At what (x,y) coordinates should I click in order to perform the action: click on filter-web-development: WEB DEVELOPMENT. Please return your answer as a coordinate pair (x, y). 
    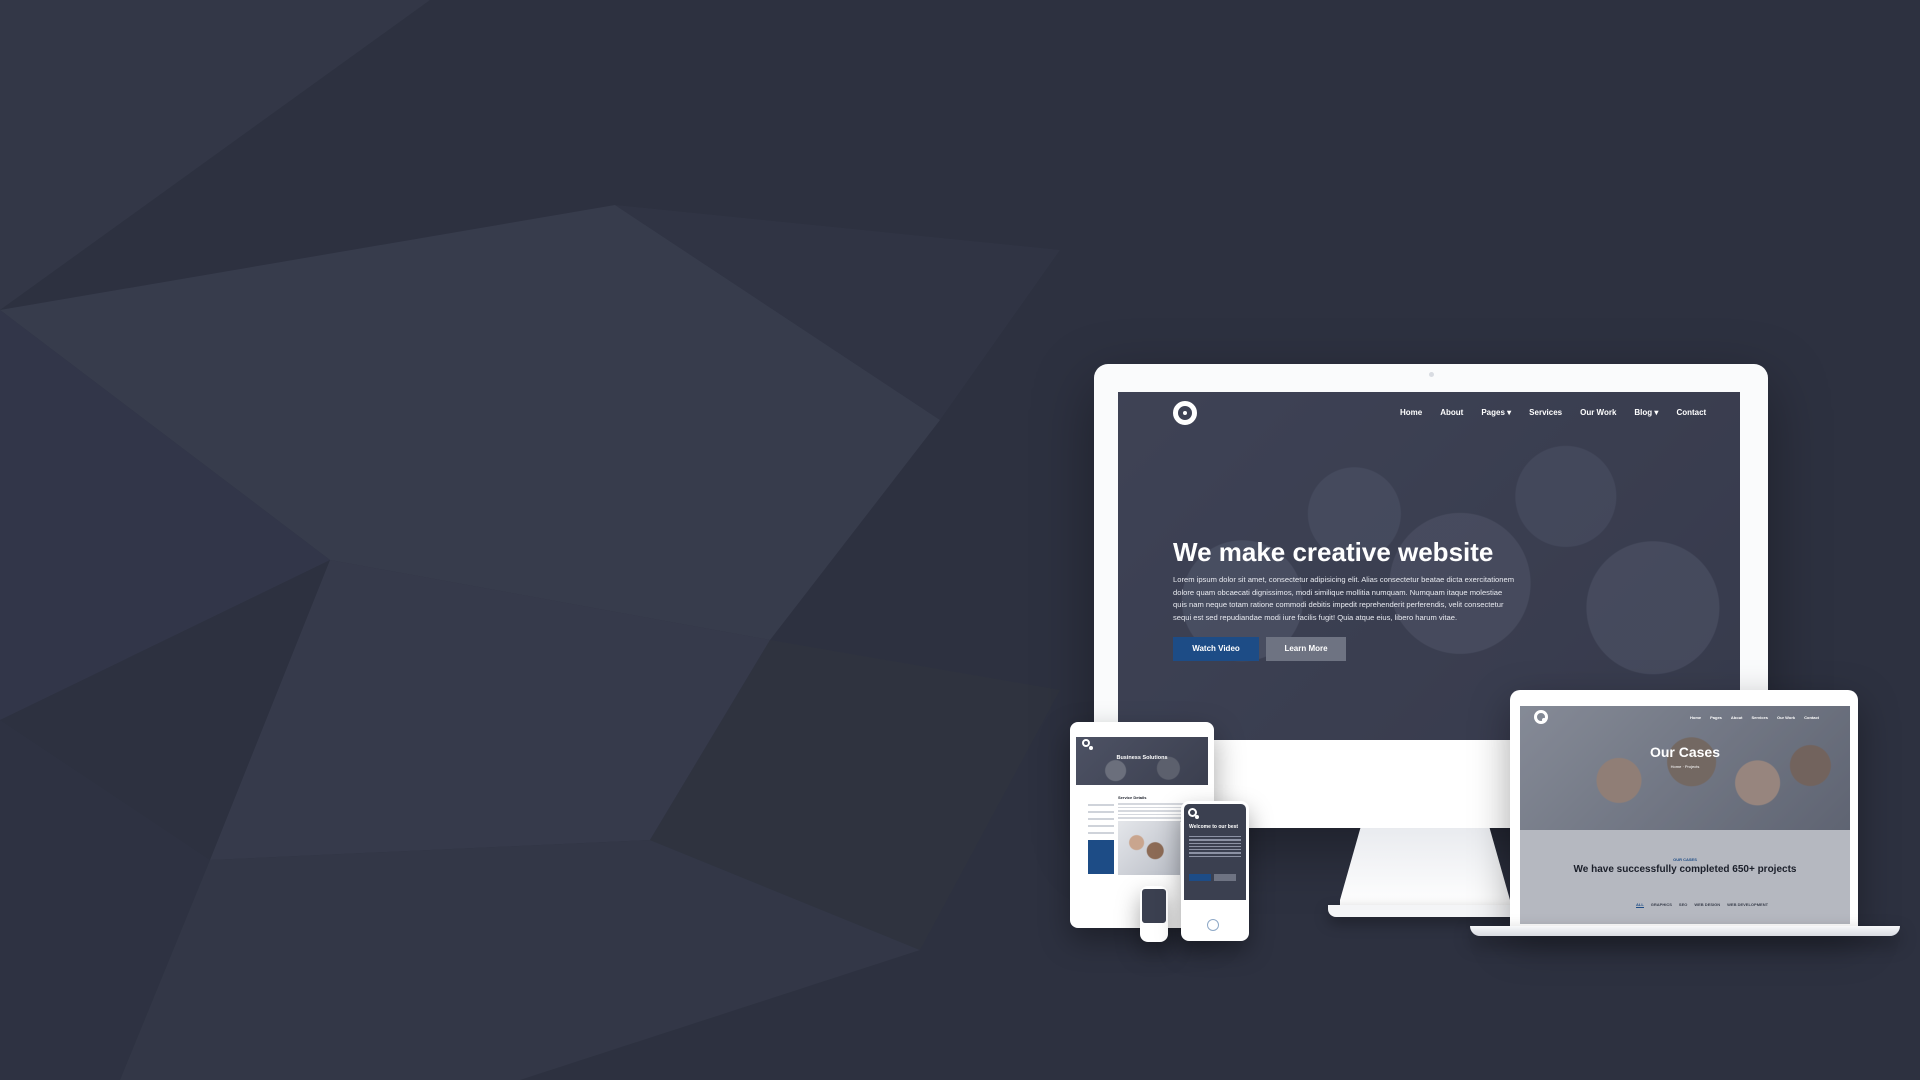
    Looking at the image, I should click on (1747, 905).